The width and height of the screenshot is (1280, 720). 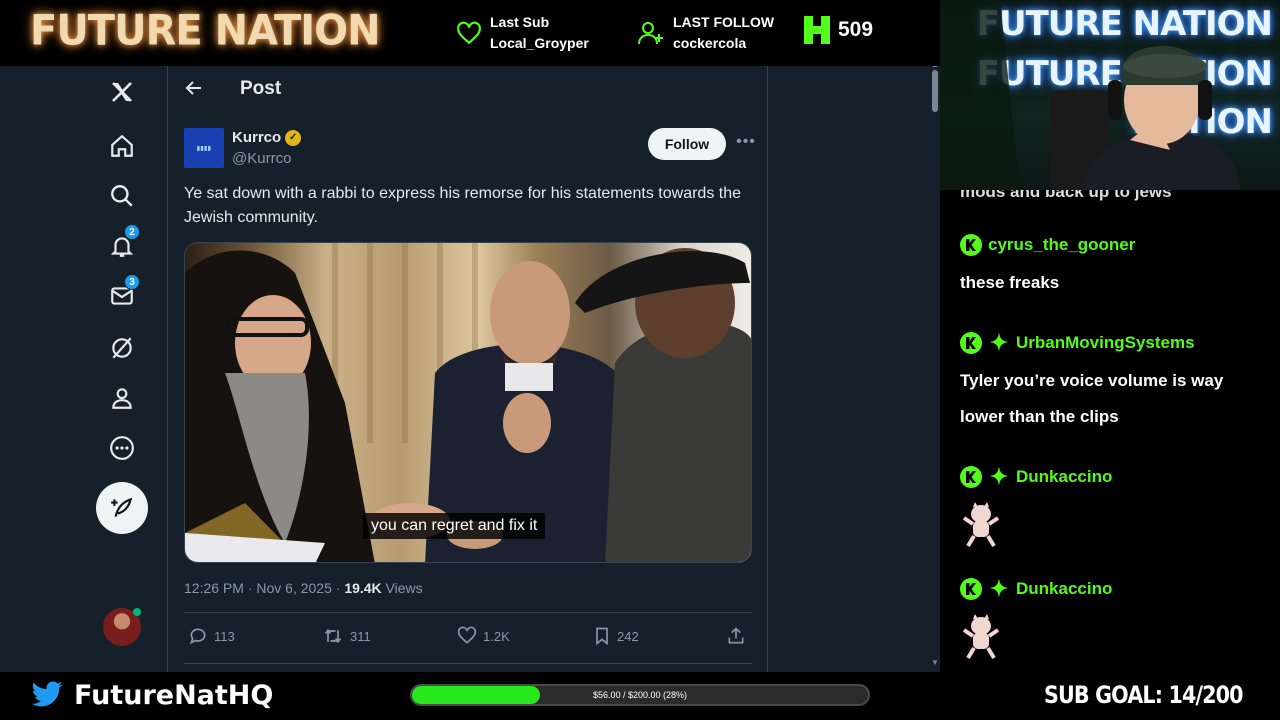 I want to click on reply-button: 113, so click(x=211, y=636).